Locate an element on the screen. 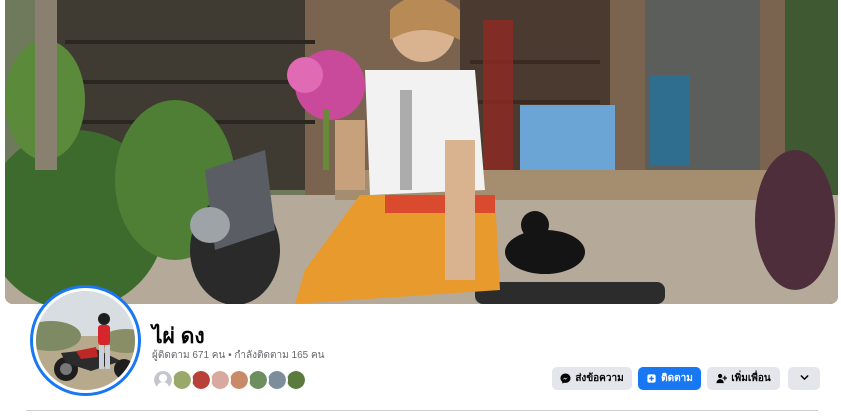  add-person-icon is located at coordinates (722, 378).